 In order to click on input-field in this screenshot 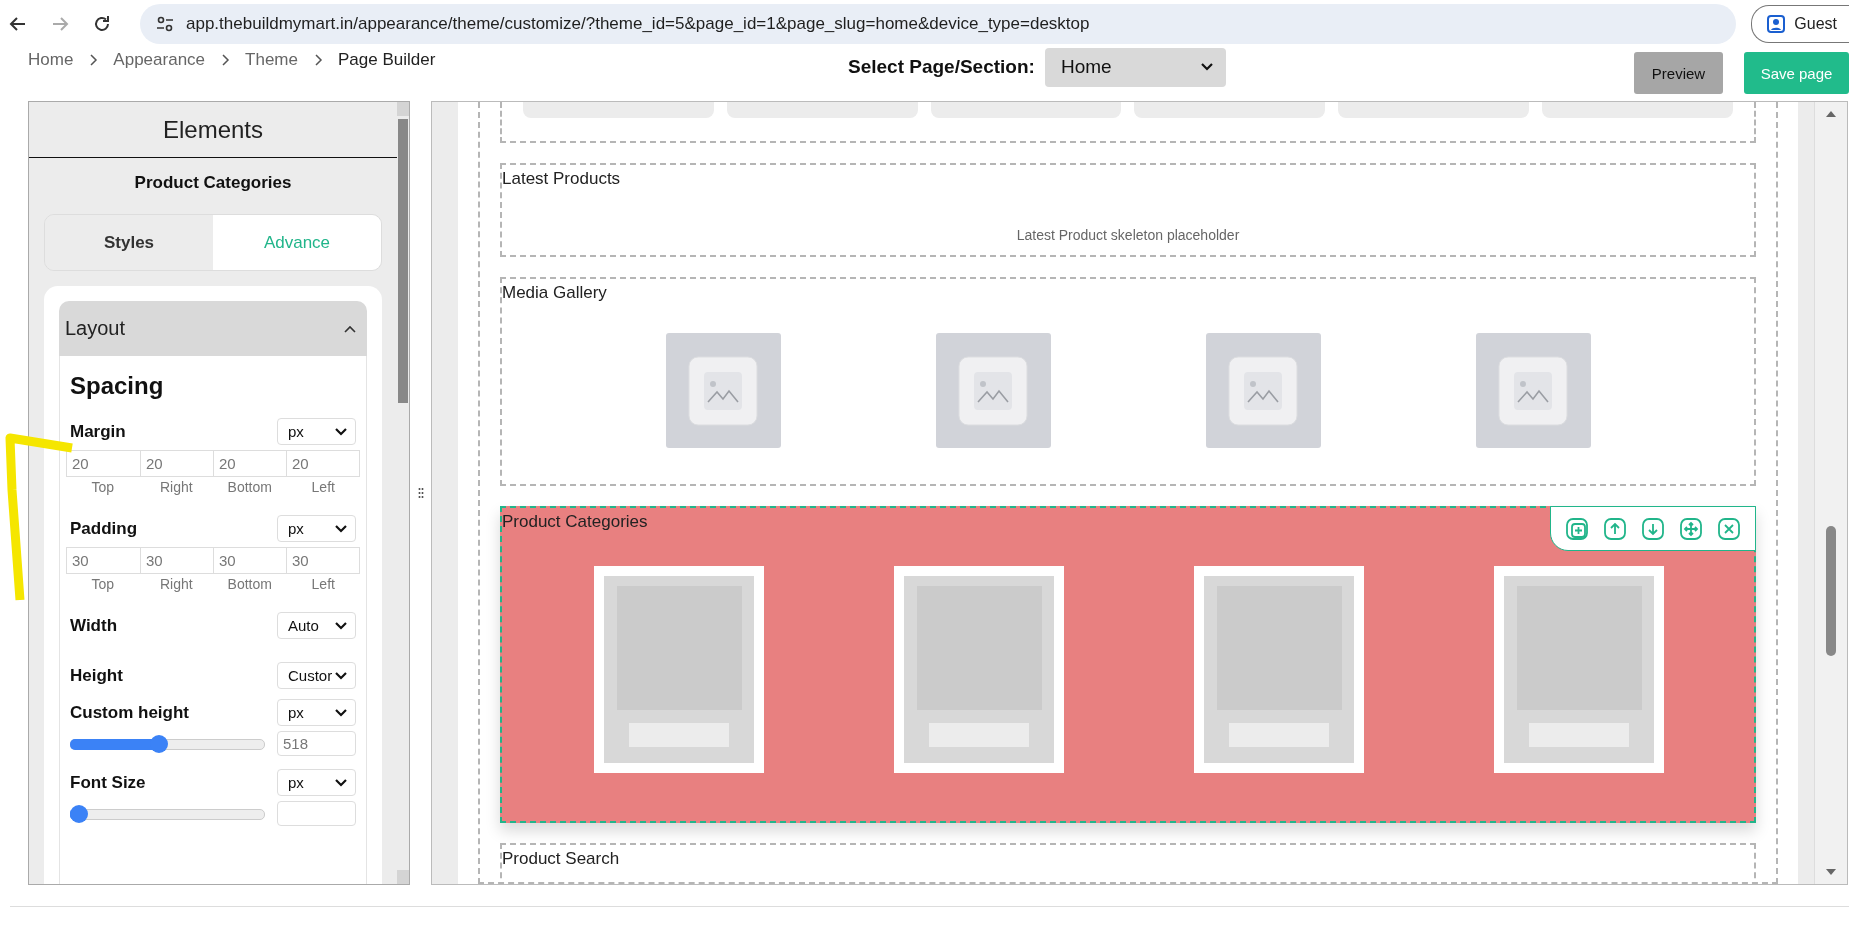, I will do `click(316, 813)`.